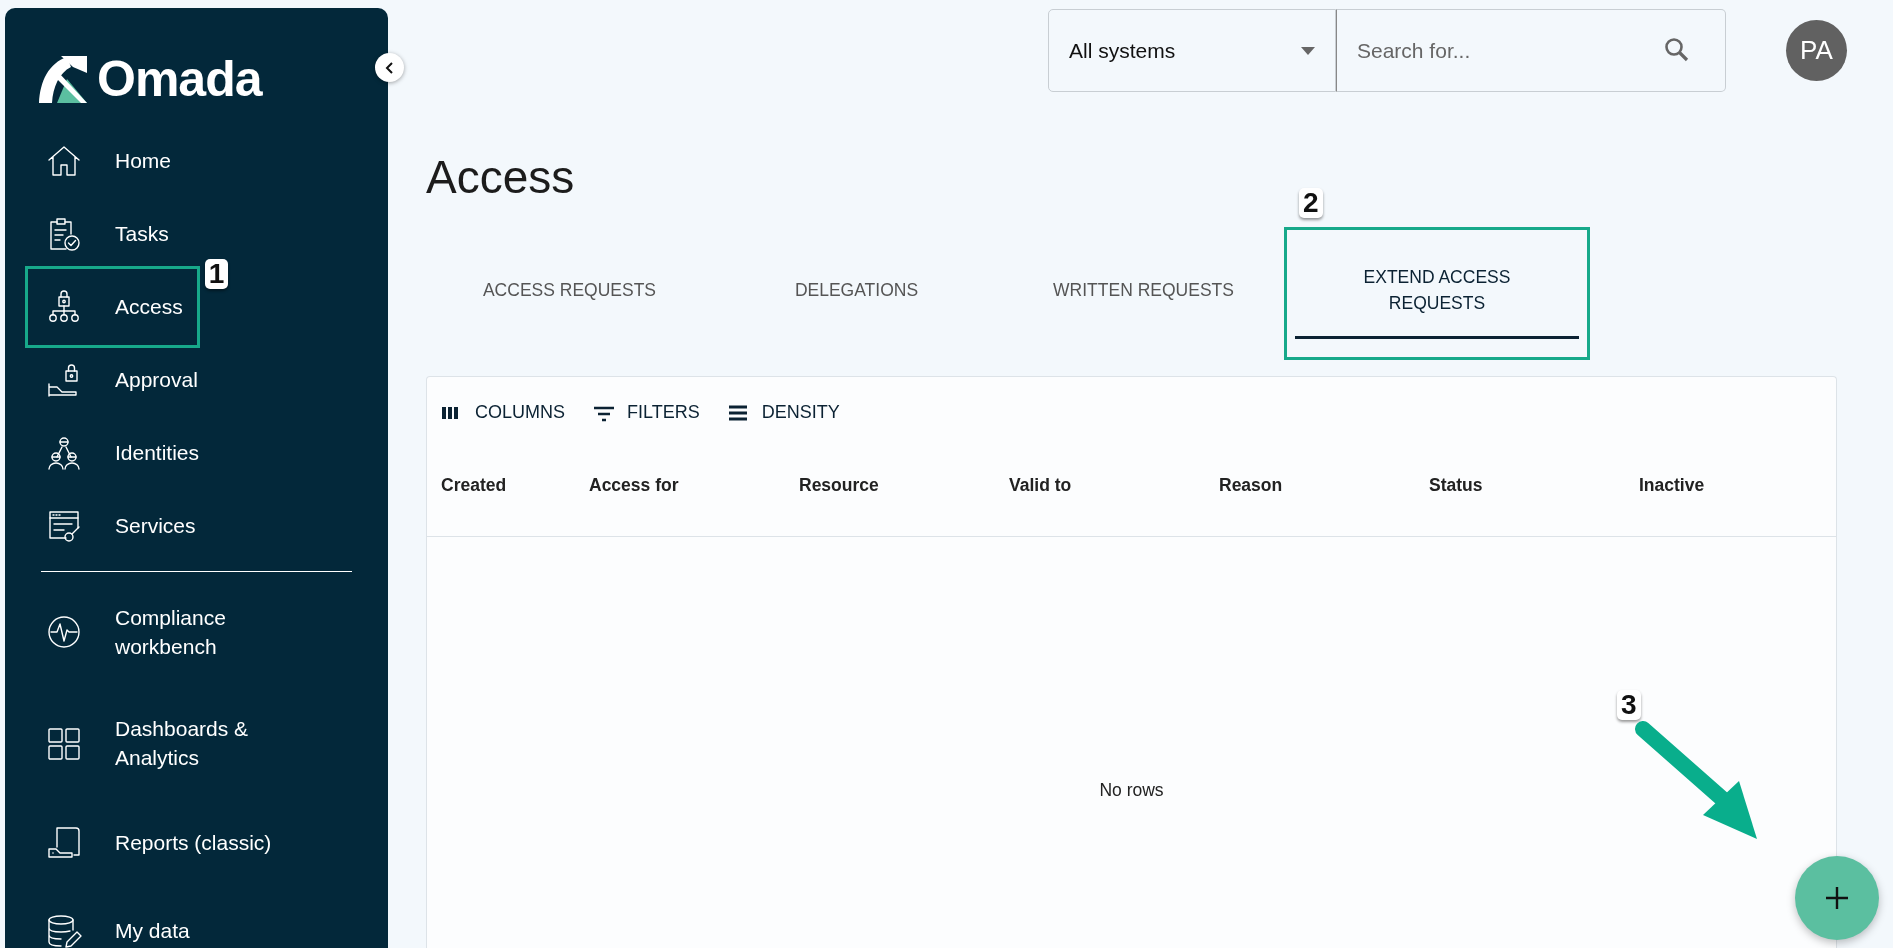 The image size is (1893, 948). I want to click on caret-icon, so click(1308, 50).